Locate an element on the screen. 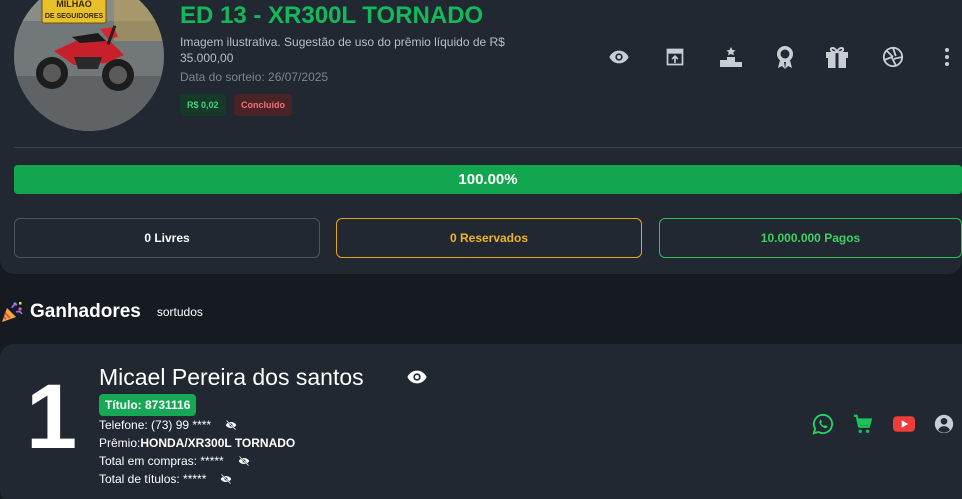 This screenshot has width=962, height=499. winner-phone-row: Telefone: (73) 99 **** is located at coordinates (168, 425).